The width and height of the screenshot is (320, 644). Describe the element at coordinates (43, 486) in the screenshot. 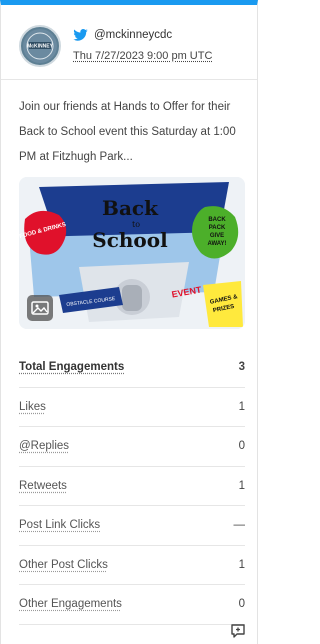

I see `metric-label: Retweets` at that location.